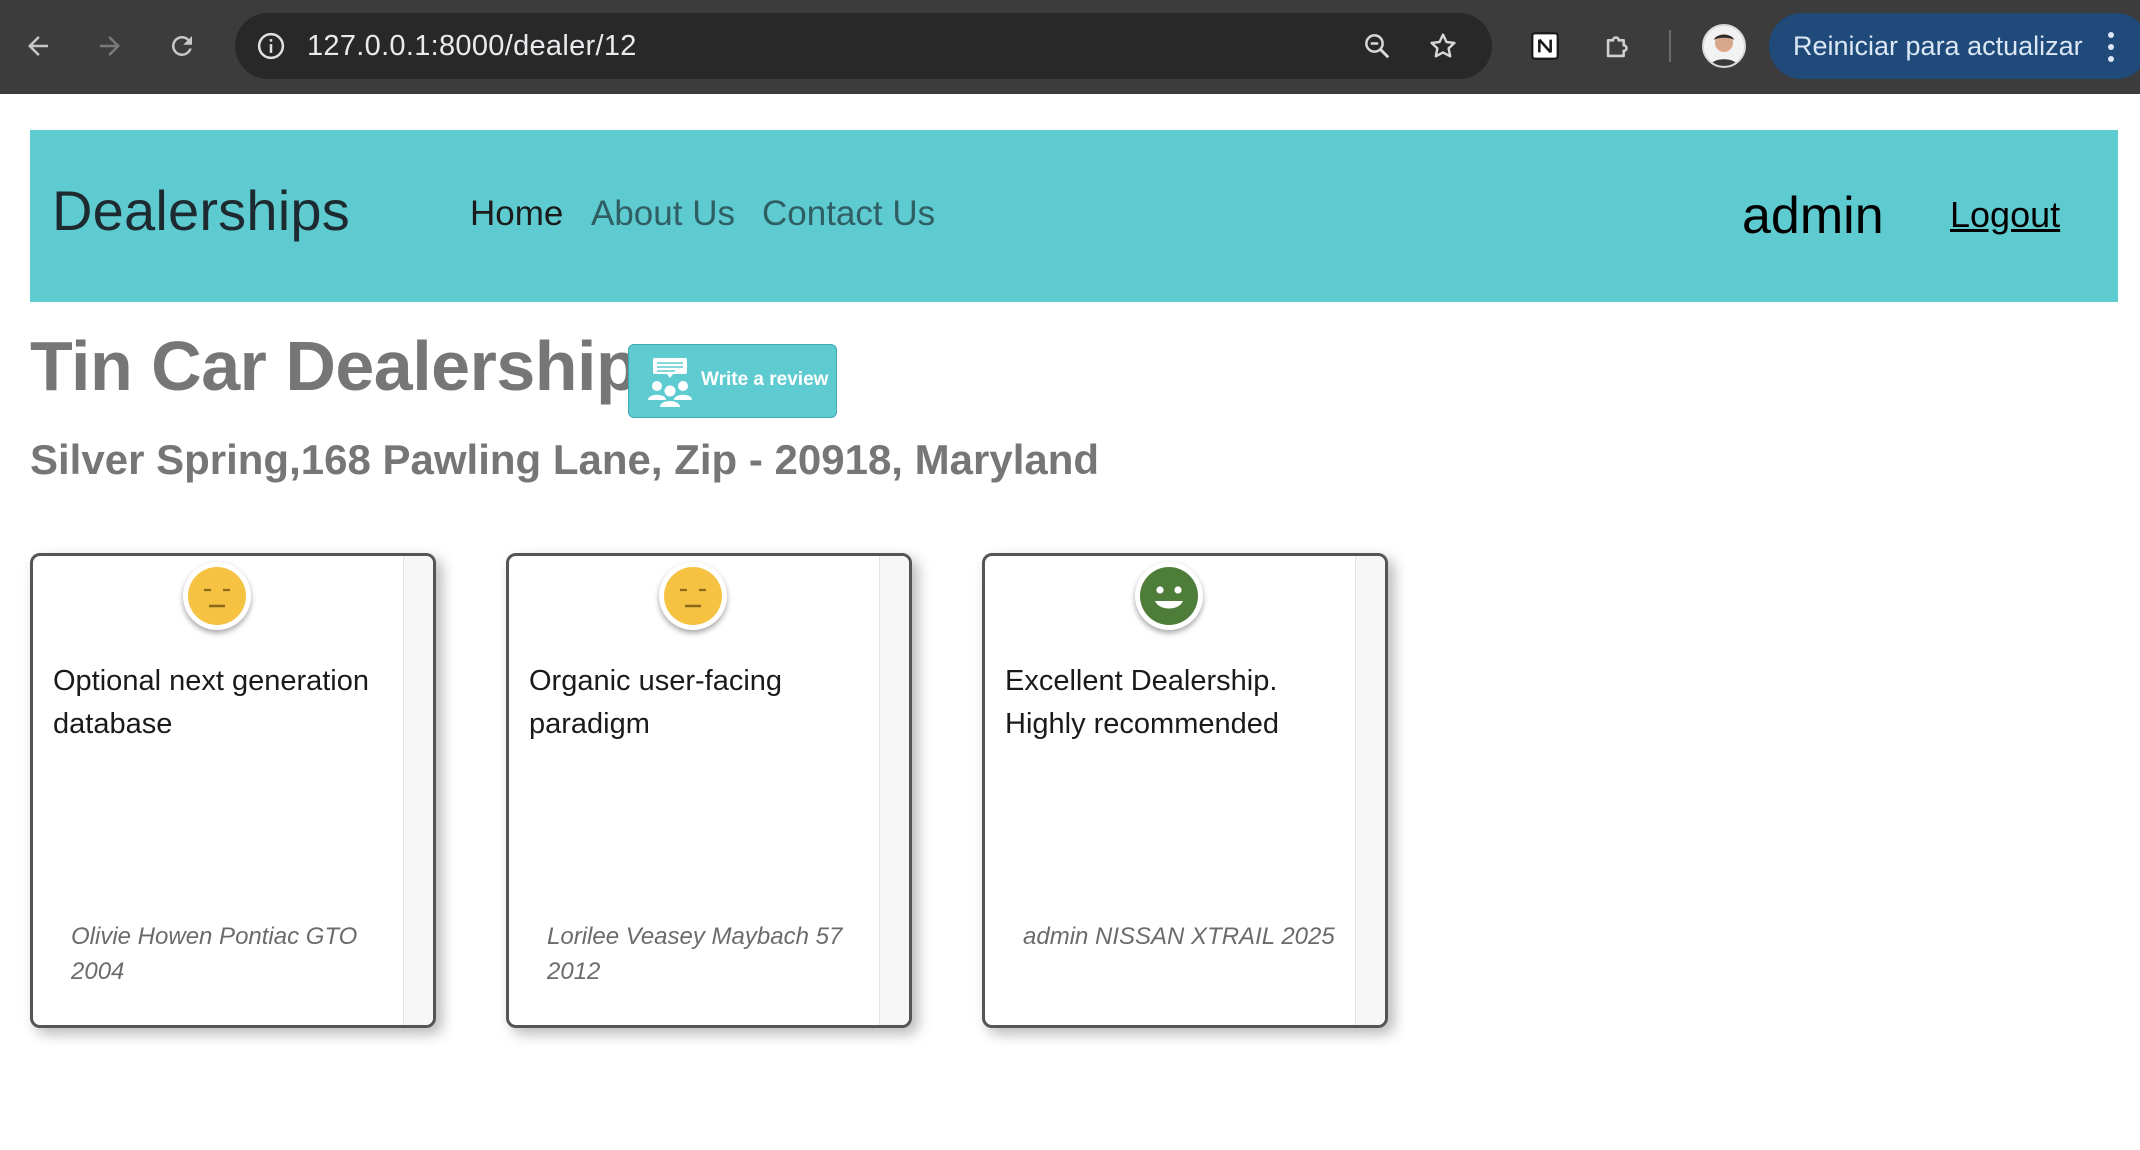 The image size is (2140, 1150). I want to click on dealer-name-heading: Tin Car Dealership, so click(334, 366).